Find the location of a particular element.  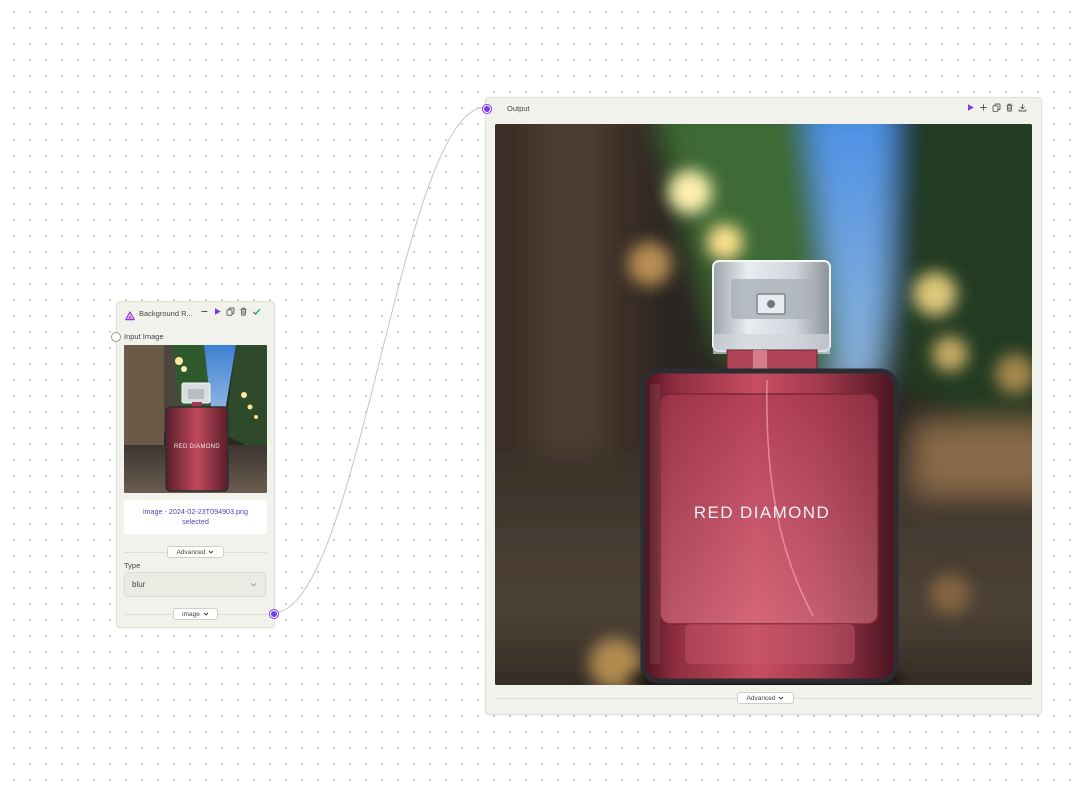

output-node-header: Output is located at coordinates (763, 109).